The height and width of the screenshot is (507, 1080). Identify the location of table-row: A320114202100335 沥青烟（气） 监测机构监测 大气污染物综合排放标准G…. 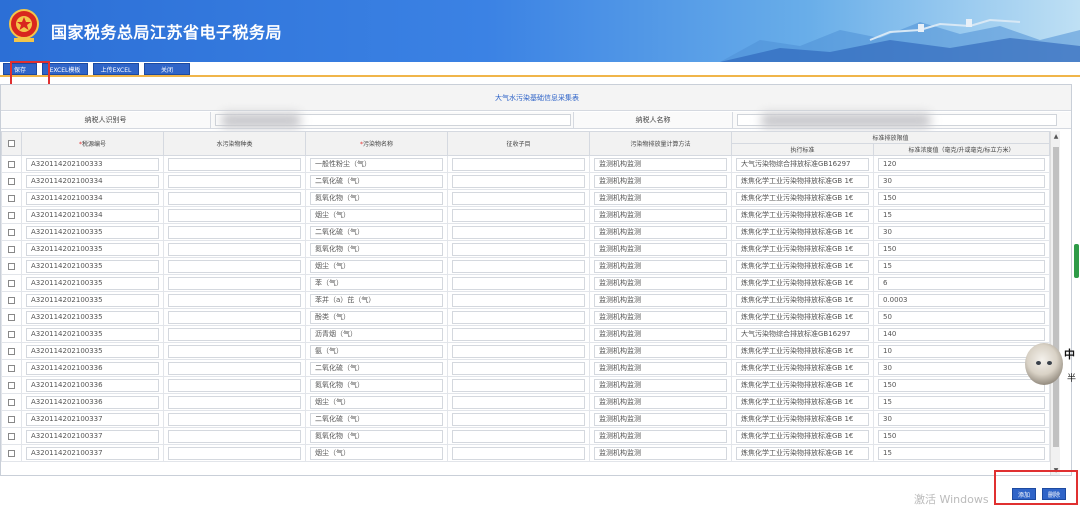
(526, 334).